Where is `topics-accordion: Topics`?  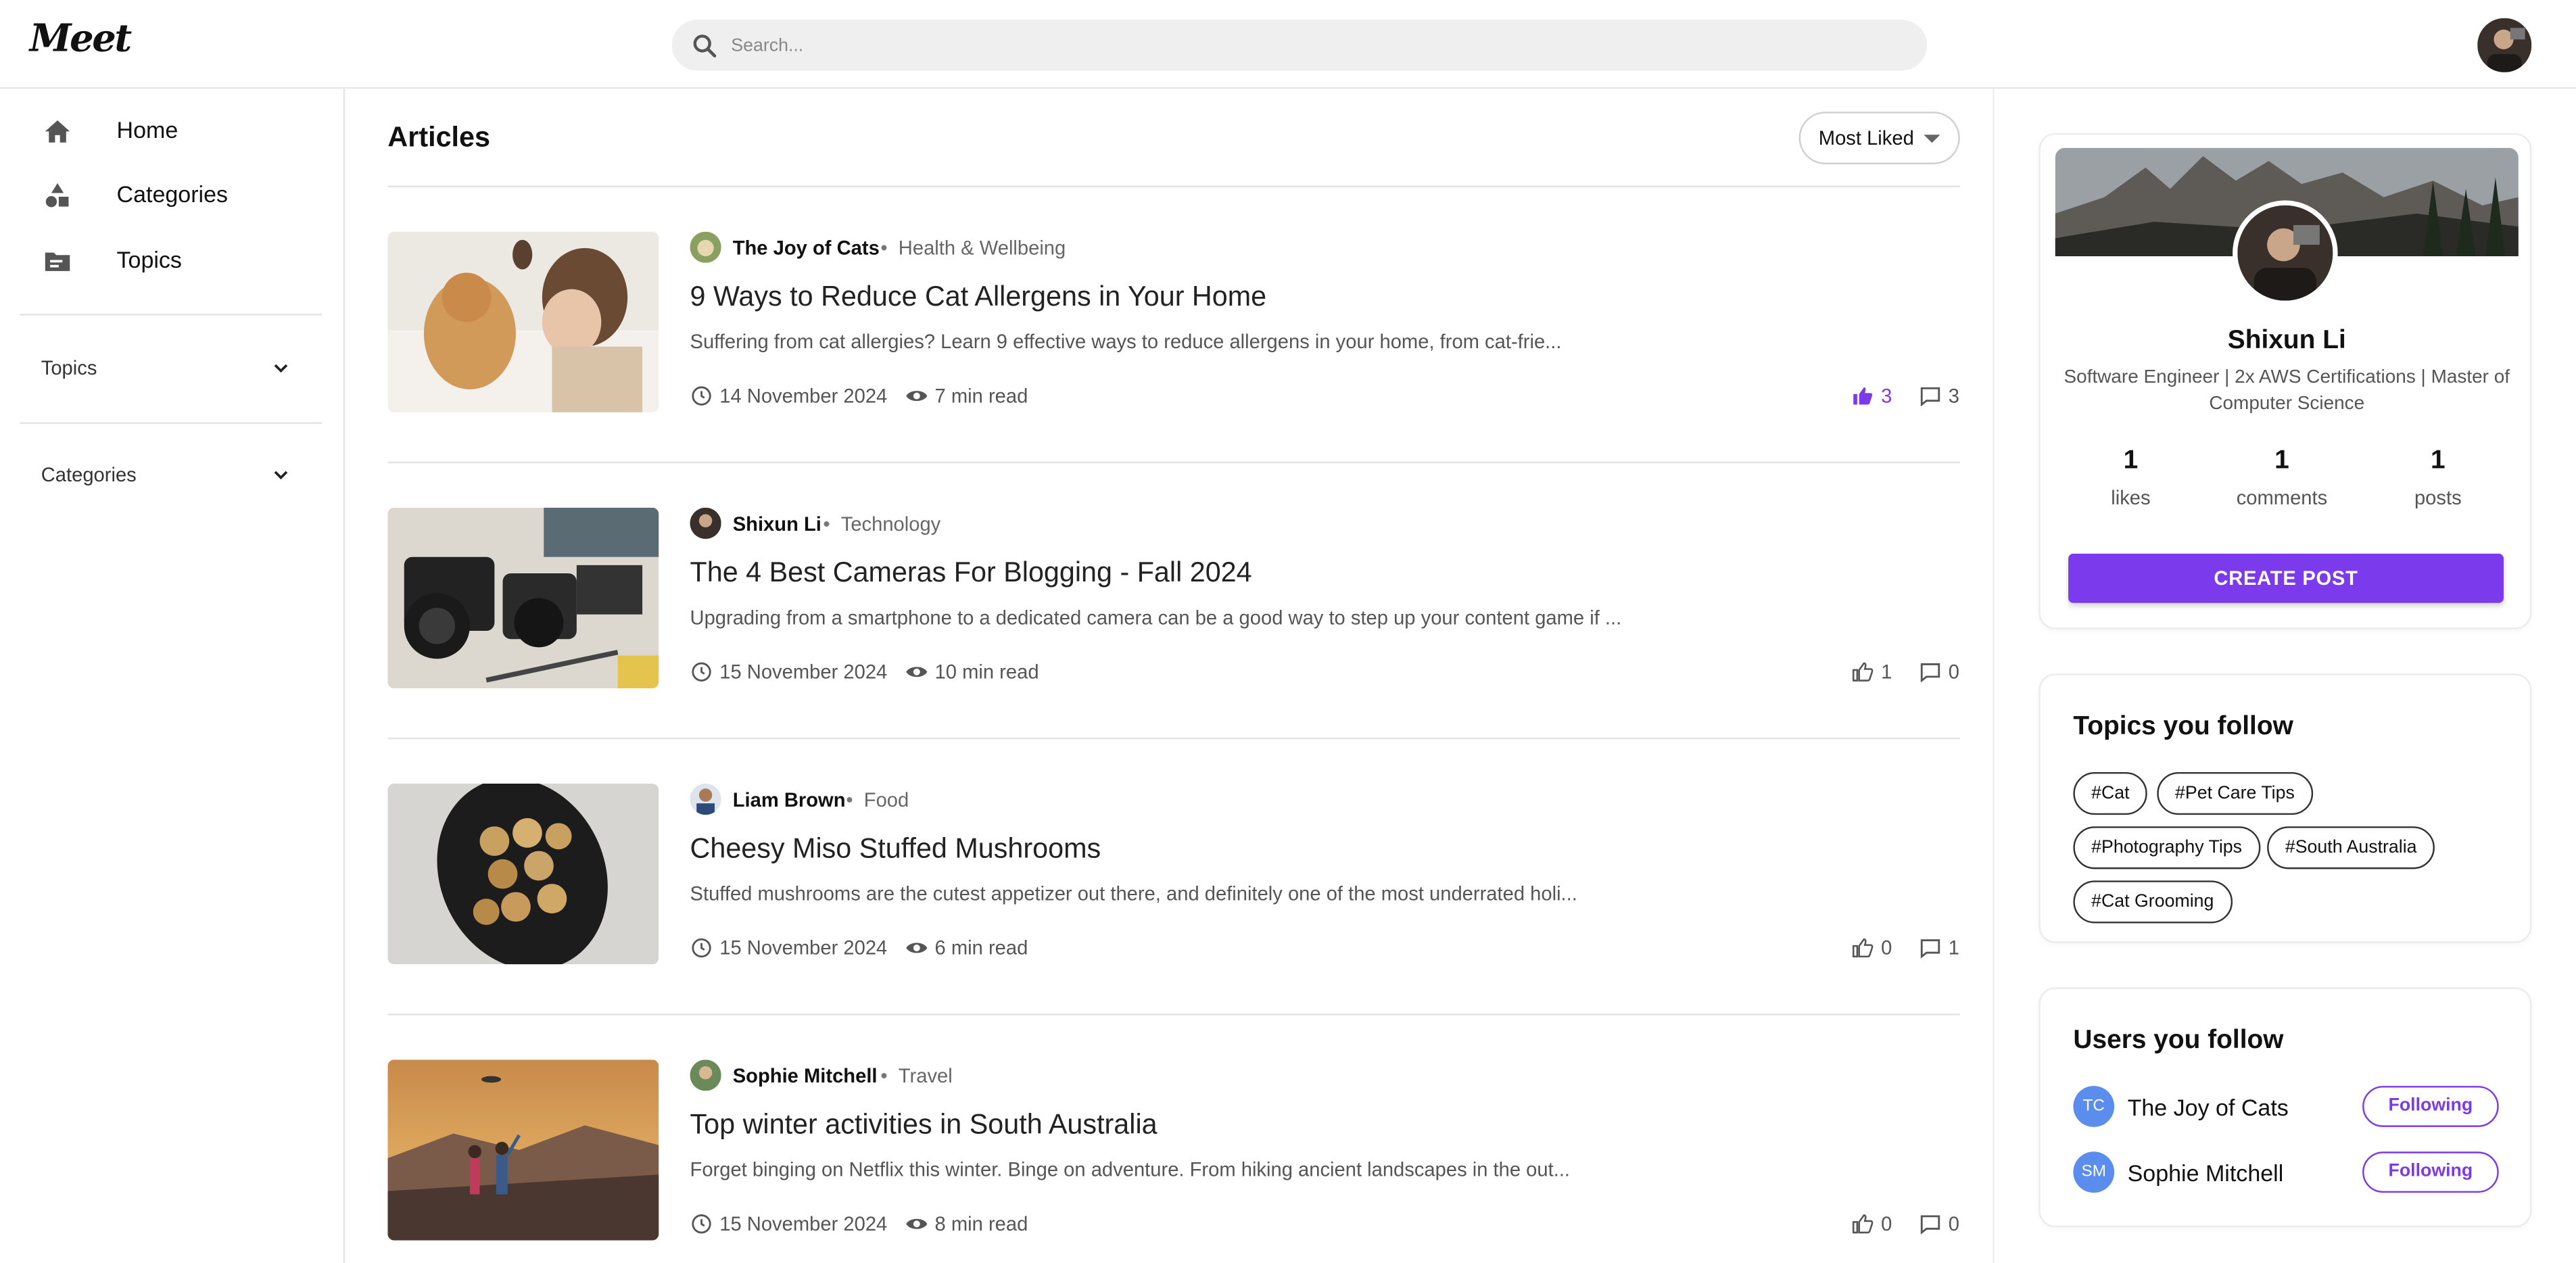
topics-accordion: Topics is located at coordinates (172, 369).